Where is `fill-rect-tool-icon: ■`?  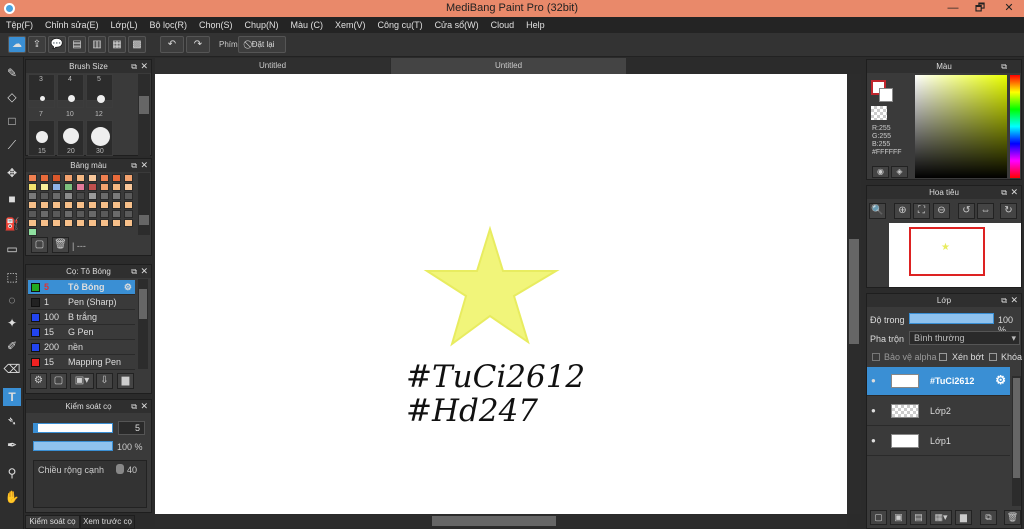 fill-rect-tool-icon: ■ is located at coordinates (12, 199).